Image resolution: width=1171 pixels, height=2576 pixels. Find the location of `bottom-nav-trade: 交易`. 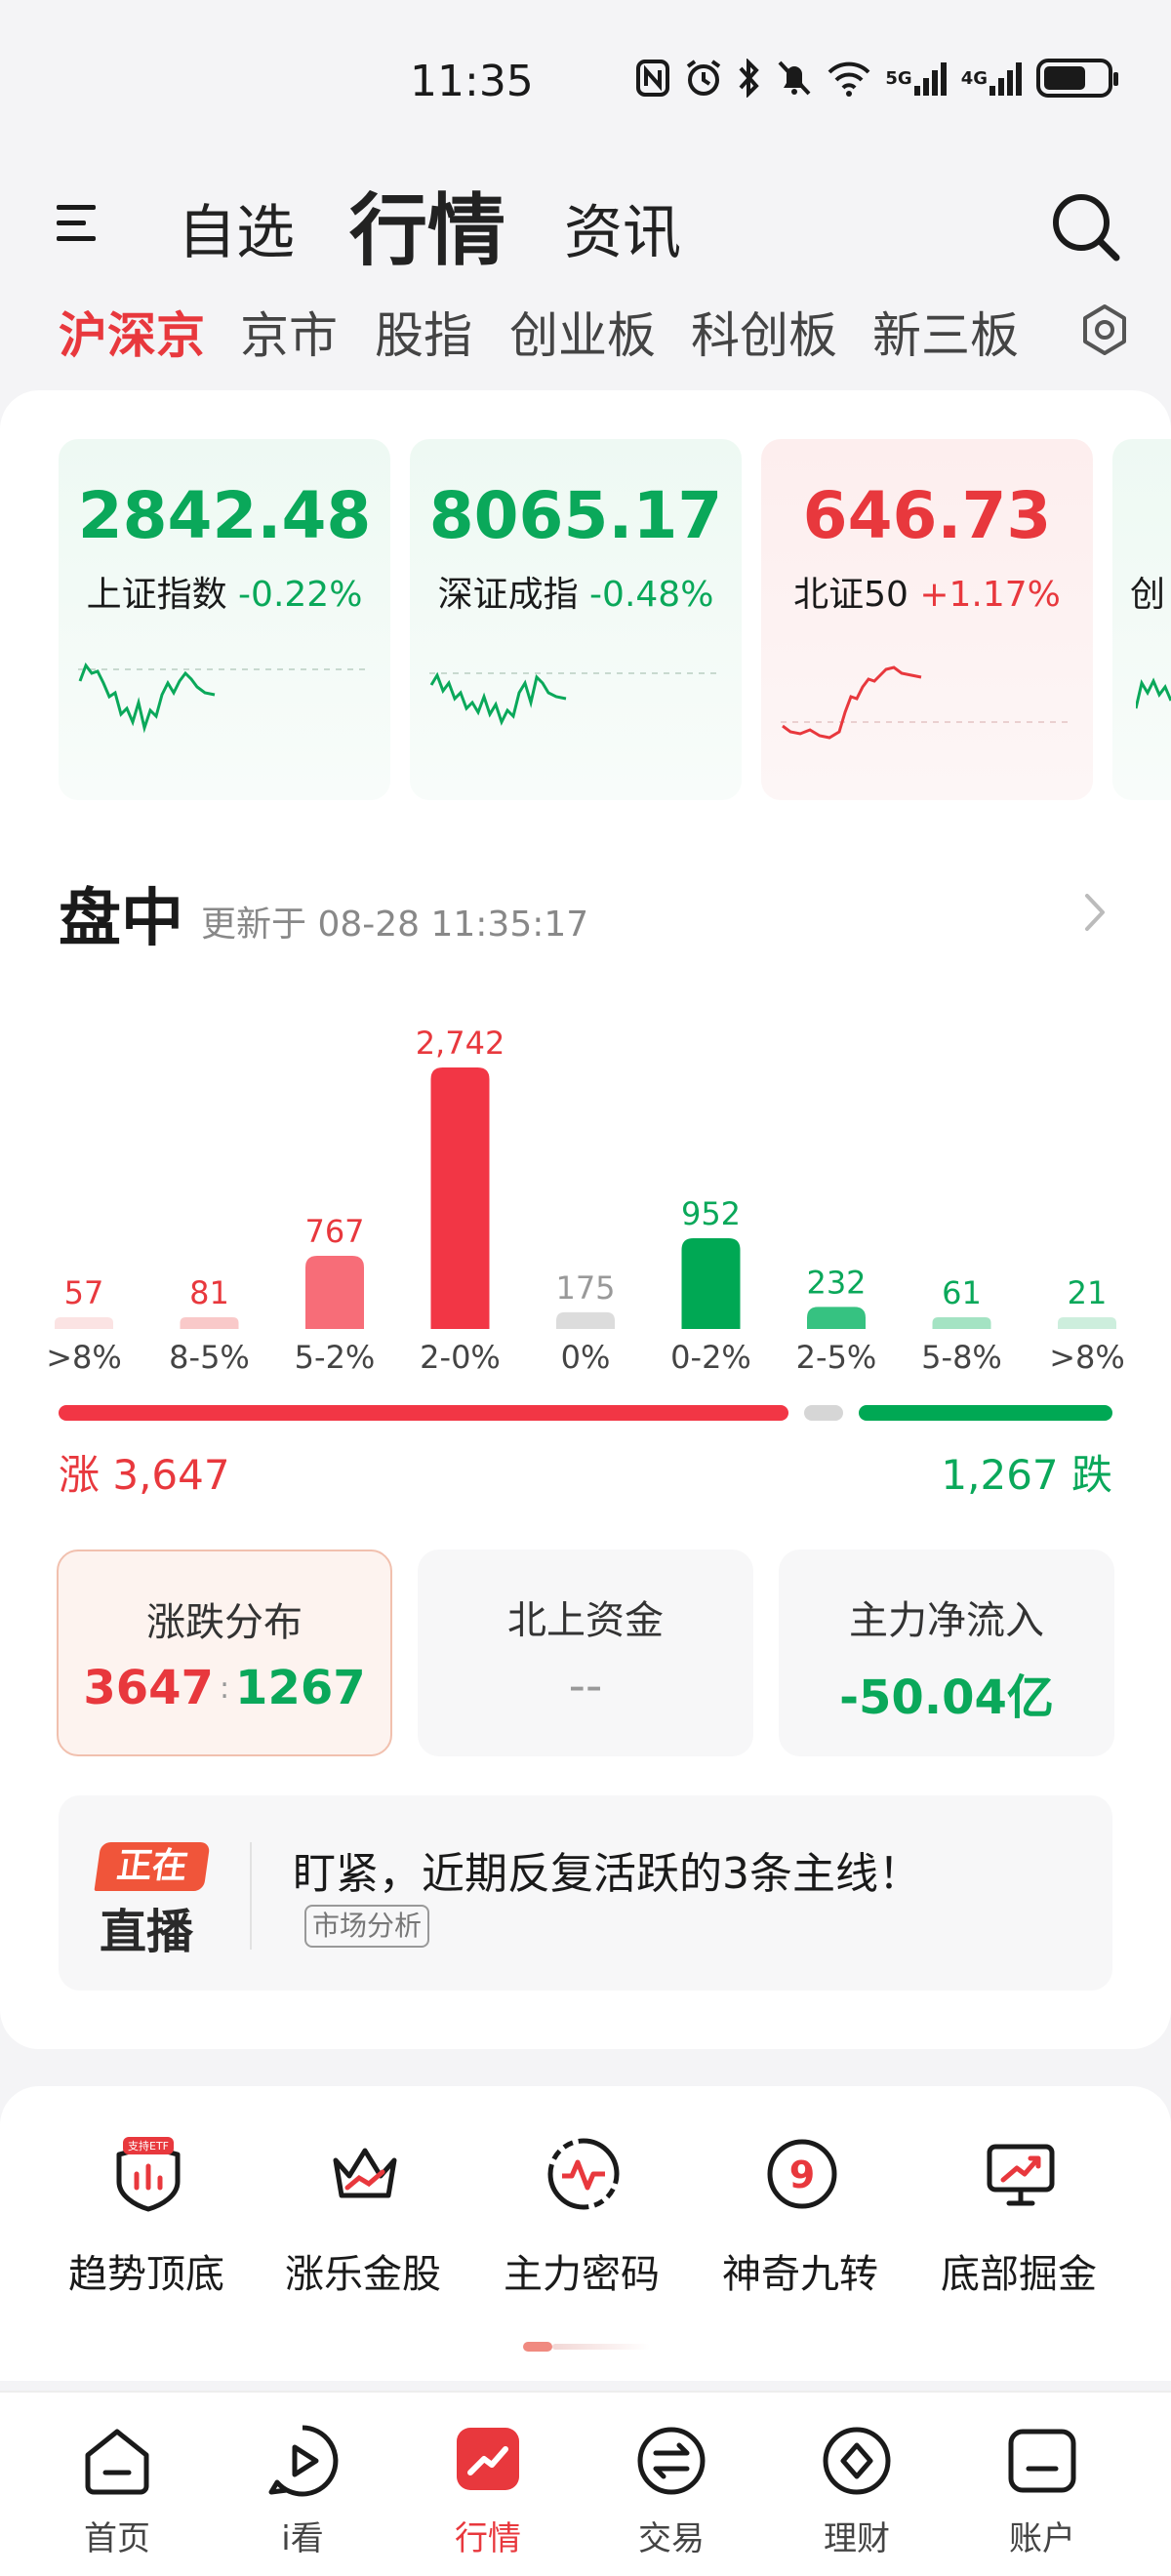

bottom-nav-trade: 交易 is located at coordinates (671, 2495).